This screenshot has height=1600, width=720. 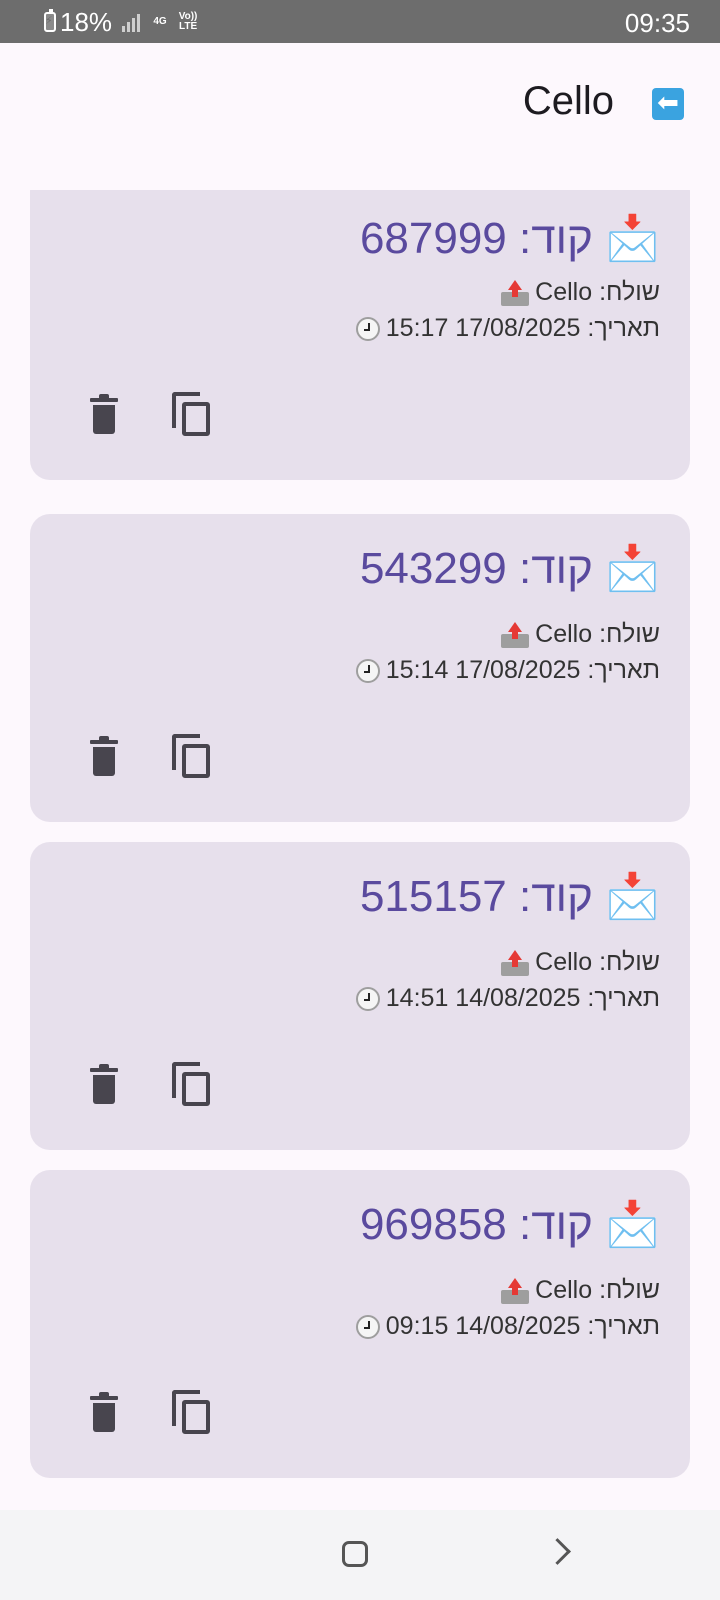 What do you see at coordinates (657, 23) in the screenshot?
I see `status-time: 09:35` at bounding box center [657, 23].